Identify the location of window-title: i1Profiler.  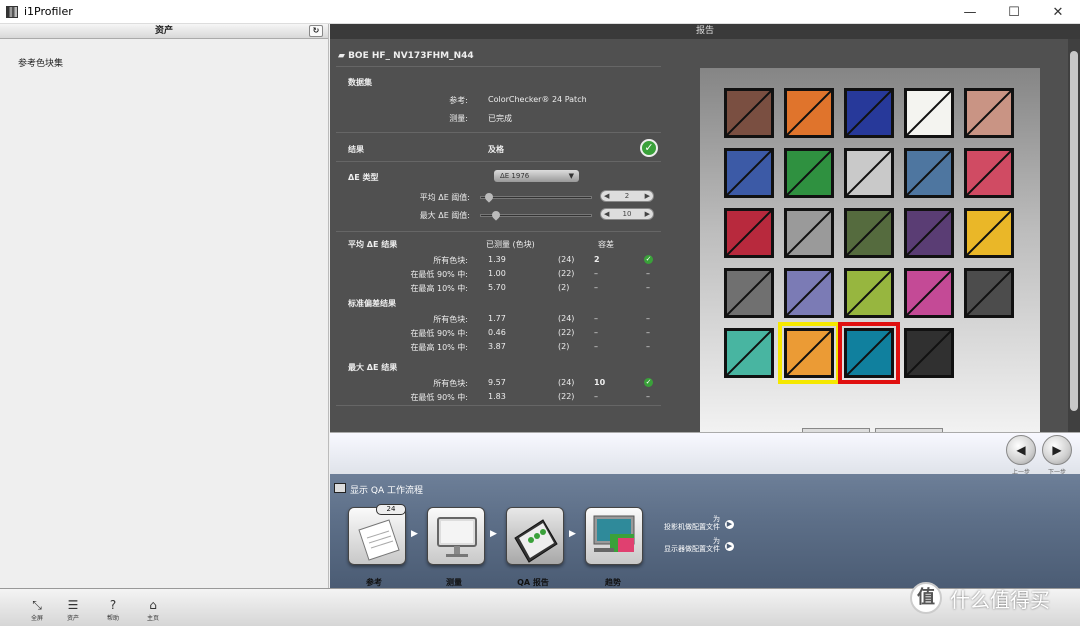
(48, 11).